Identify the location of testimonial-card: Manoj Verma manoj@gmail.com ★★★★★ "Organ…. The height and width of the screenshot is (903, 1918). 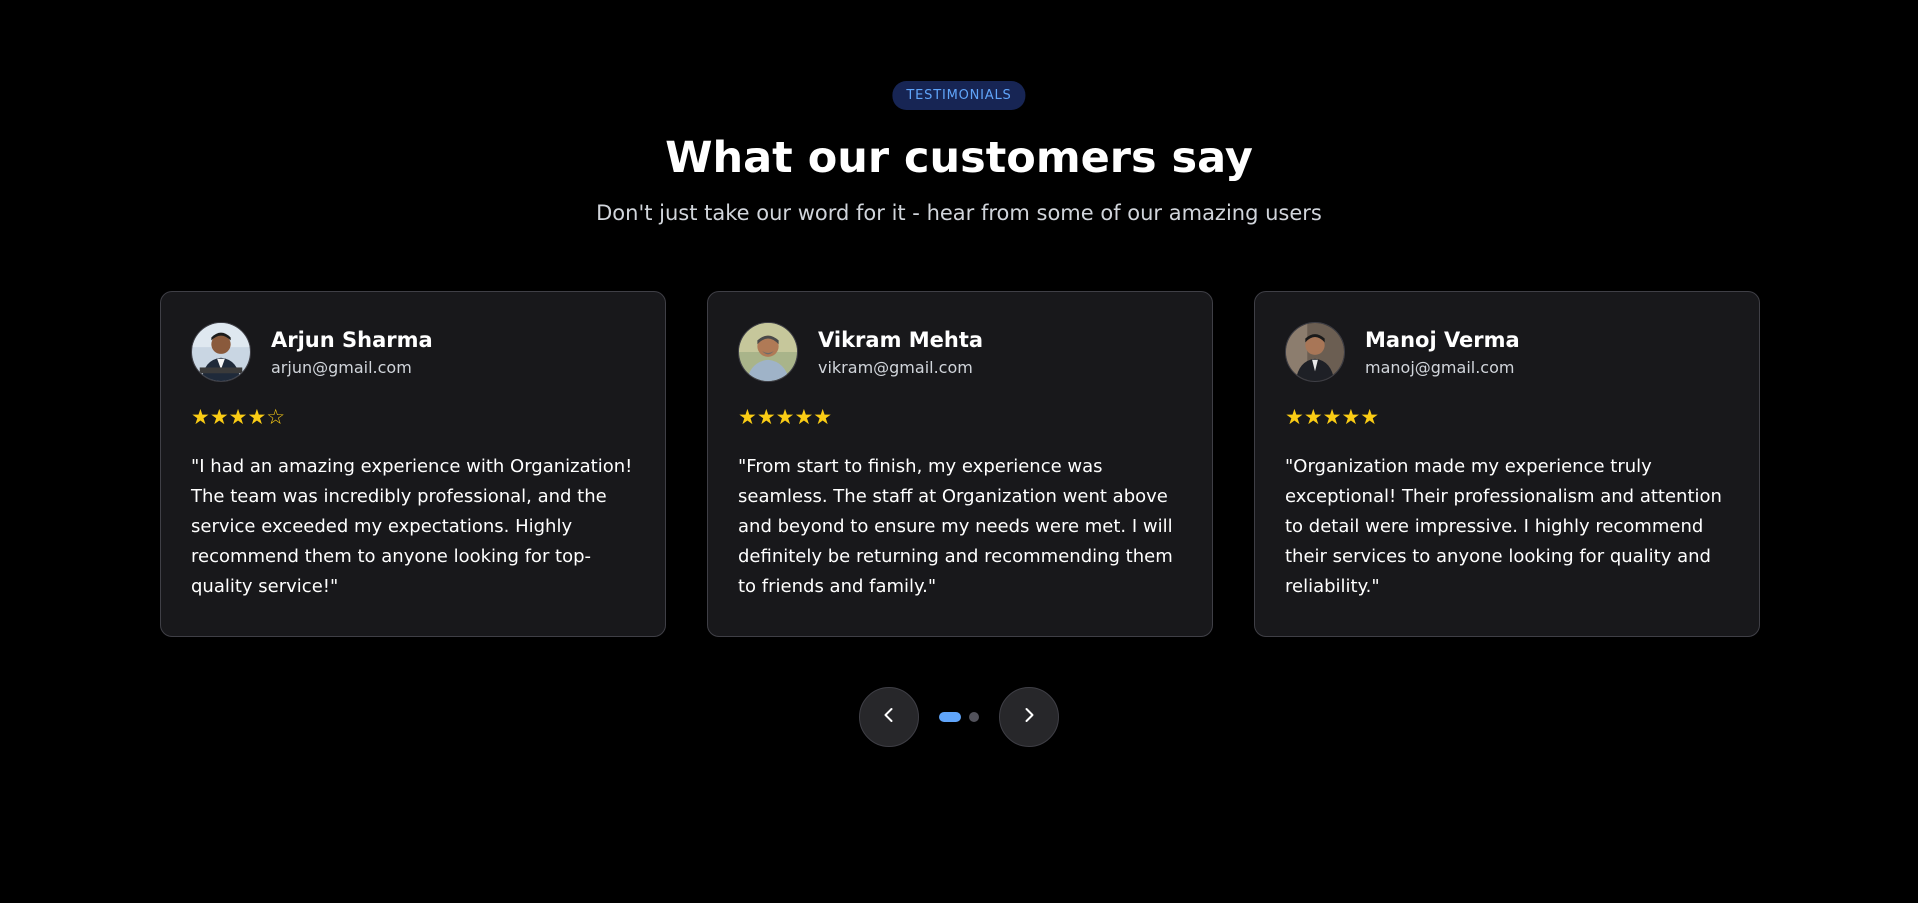
(1507, 464).